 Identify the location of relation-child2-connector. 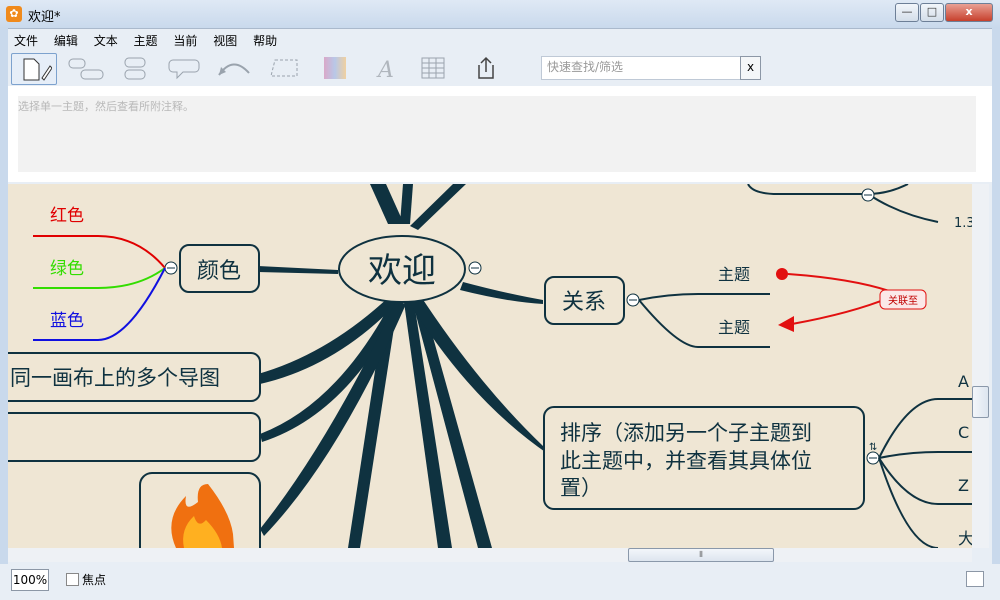
(704, 323).